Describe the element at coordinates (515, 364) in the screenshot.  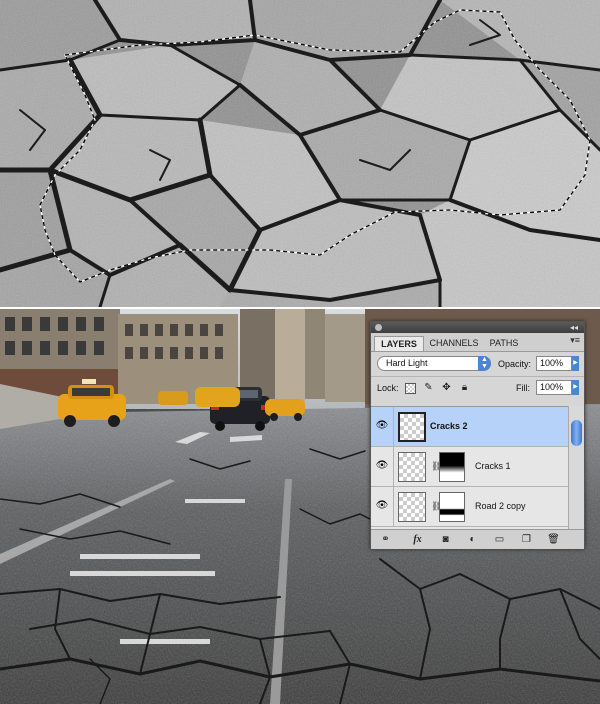
I see `opacity-label: Opacity:` at that location.